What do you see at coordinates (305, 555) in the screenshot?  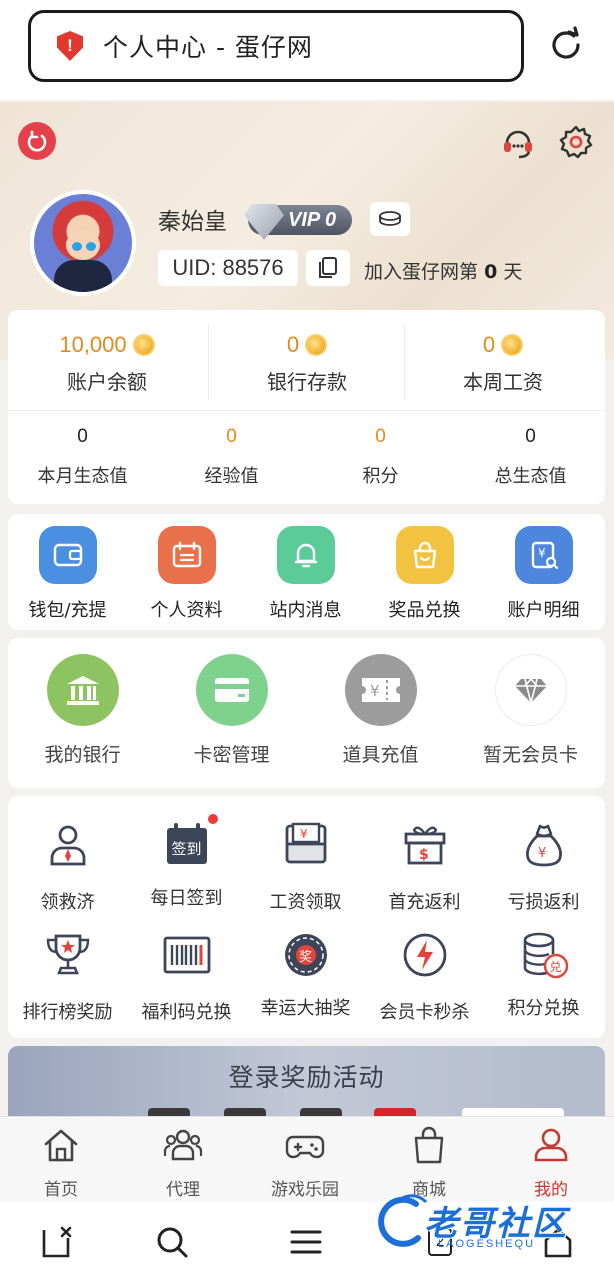 I see `bell-icon` at bounding box center [305, 555].